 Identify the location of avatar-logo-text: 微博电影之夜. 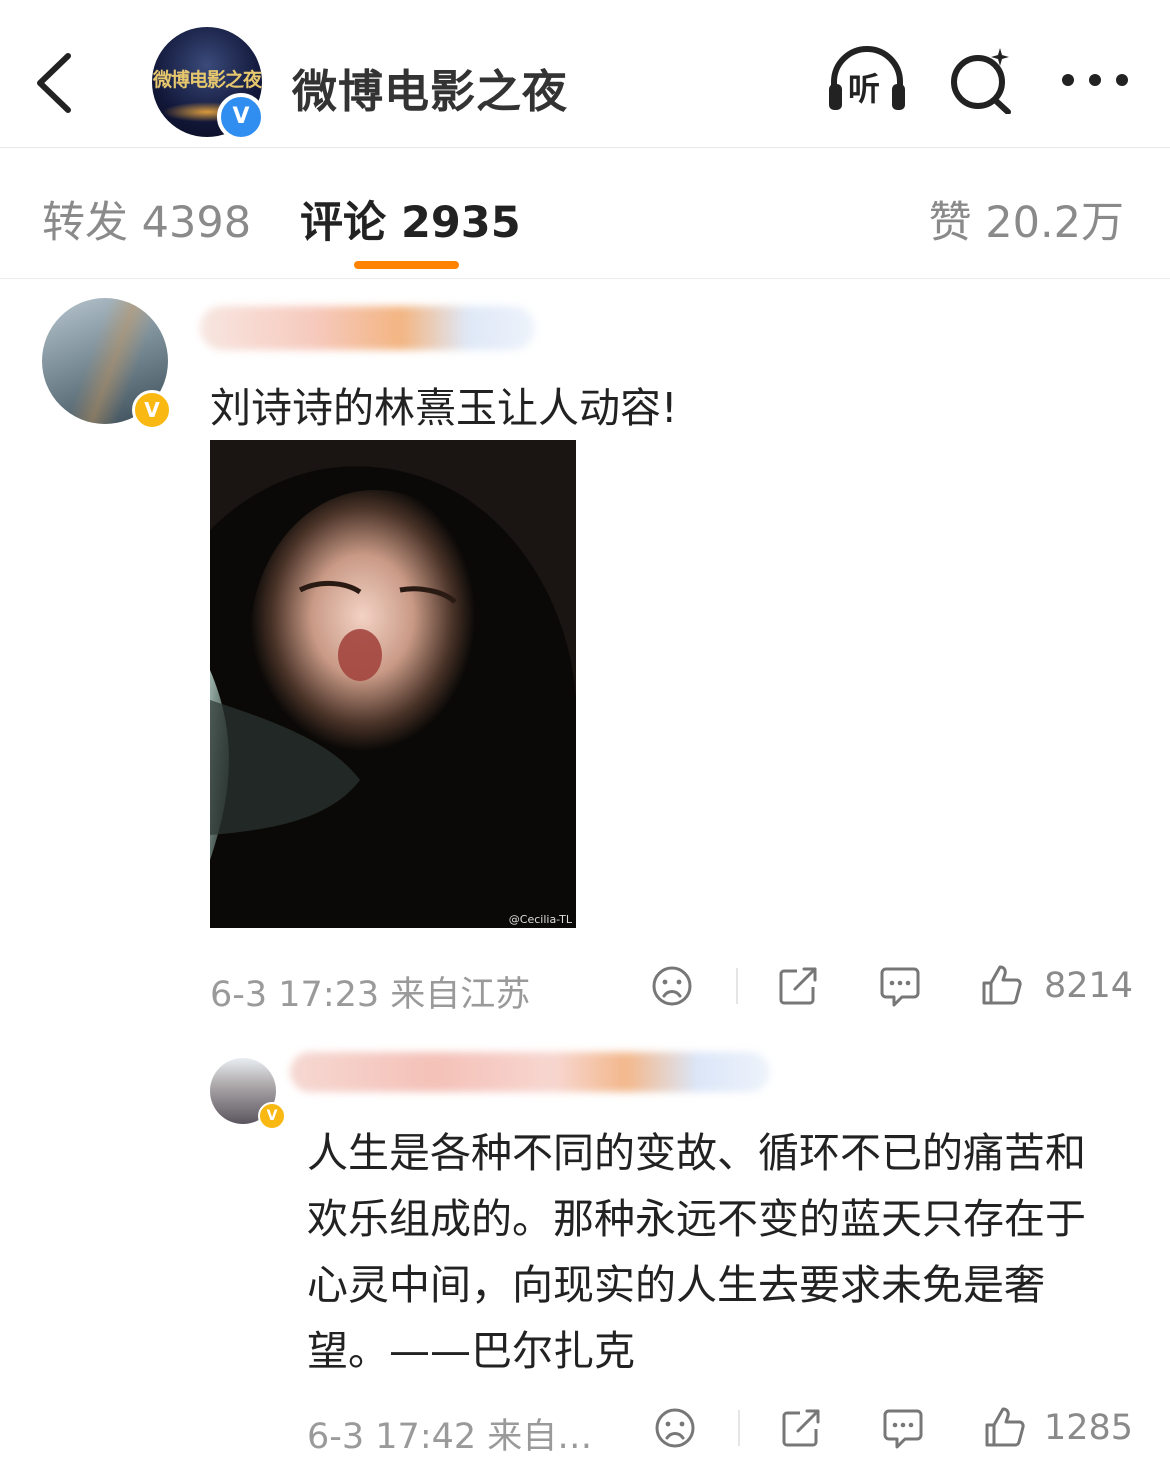
(207, 80).